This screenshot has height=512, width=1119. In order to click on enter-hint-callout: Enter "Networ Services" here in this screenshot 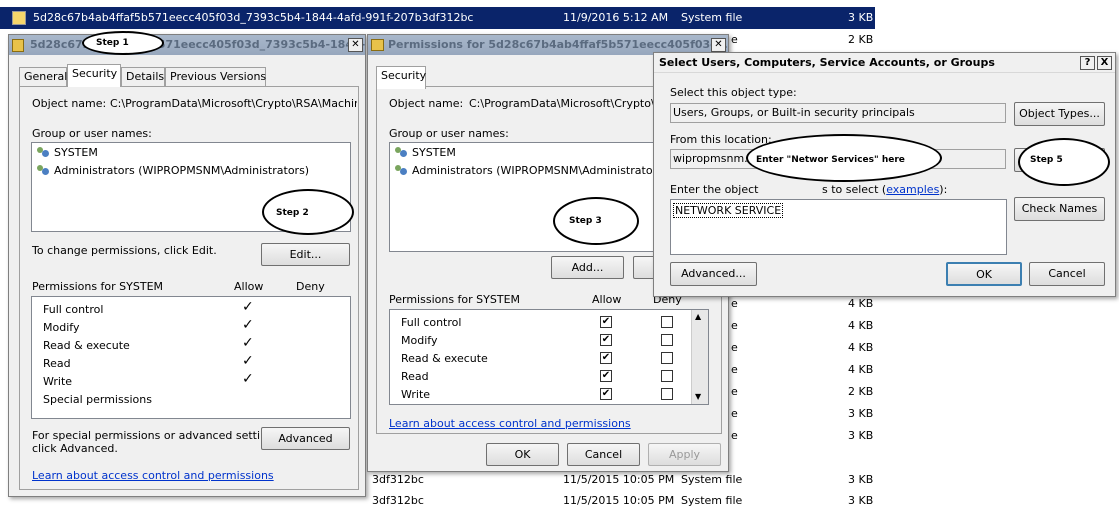, I will do `click(844, 158)`.